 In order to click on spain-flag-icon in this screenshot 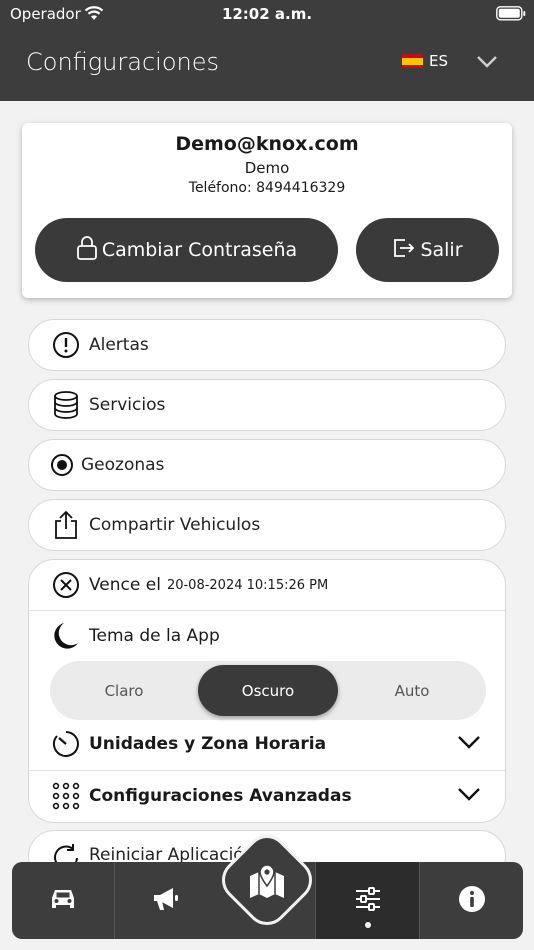, I will do `click(412, 61)`.